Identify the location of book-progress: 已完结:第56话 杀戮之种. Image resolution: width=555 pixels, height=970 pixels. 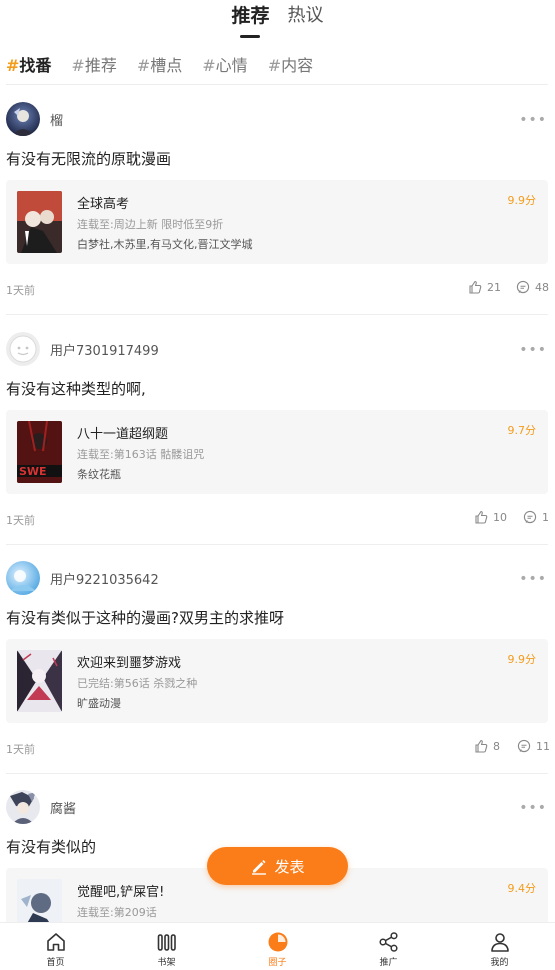
(137, 683).